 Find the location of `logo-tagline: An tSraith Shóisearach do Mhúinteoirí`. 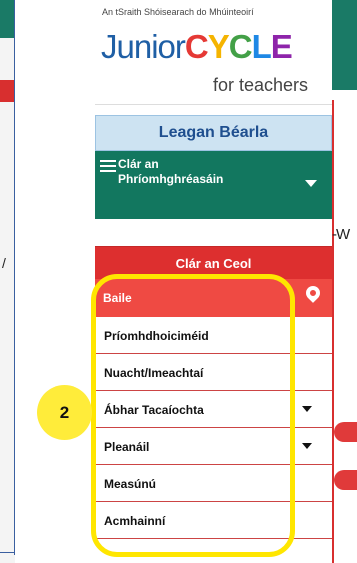

logo-tagline: An tSraith Shóisearach do Mhúinteoirí is located at coordinates (178, 12).